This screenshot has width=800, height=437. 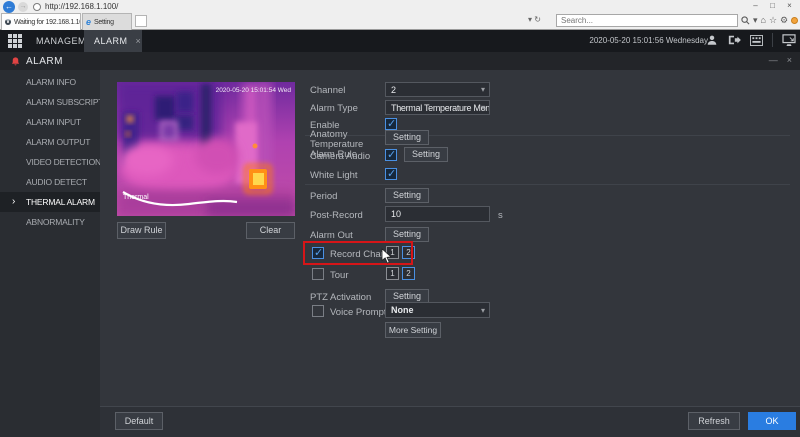 I want to click on thermal-overlay-label: Thermal, so click(x=136, y=197).